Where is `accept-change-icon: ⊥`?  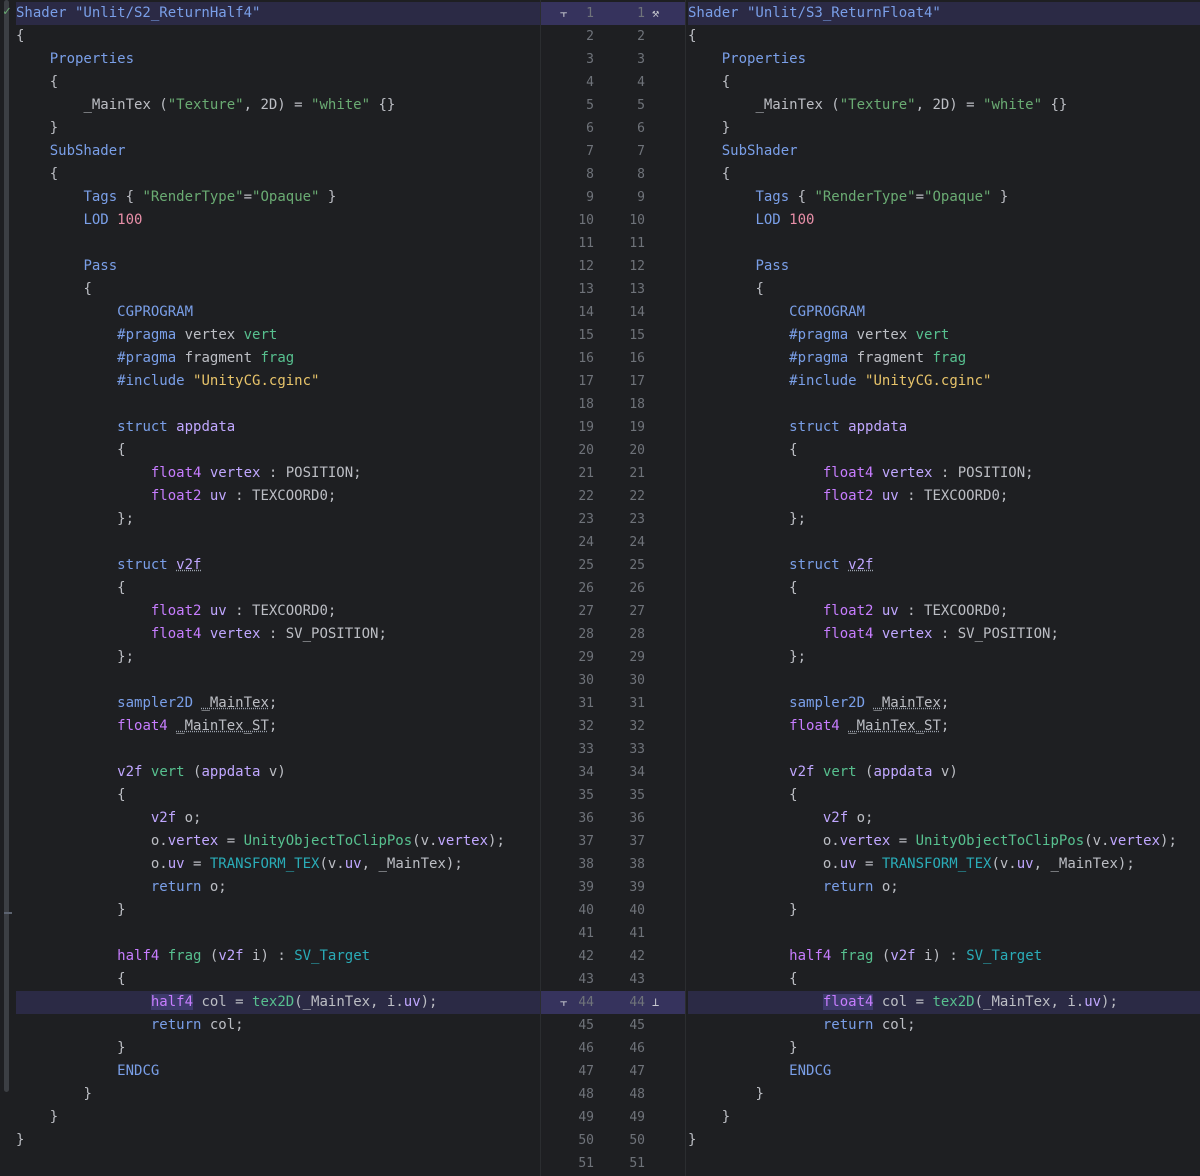 accept-change-icon: ⊥ is located at coordinates (655, 1002).